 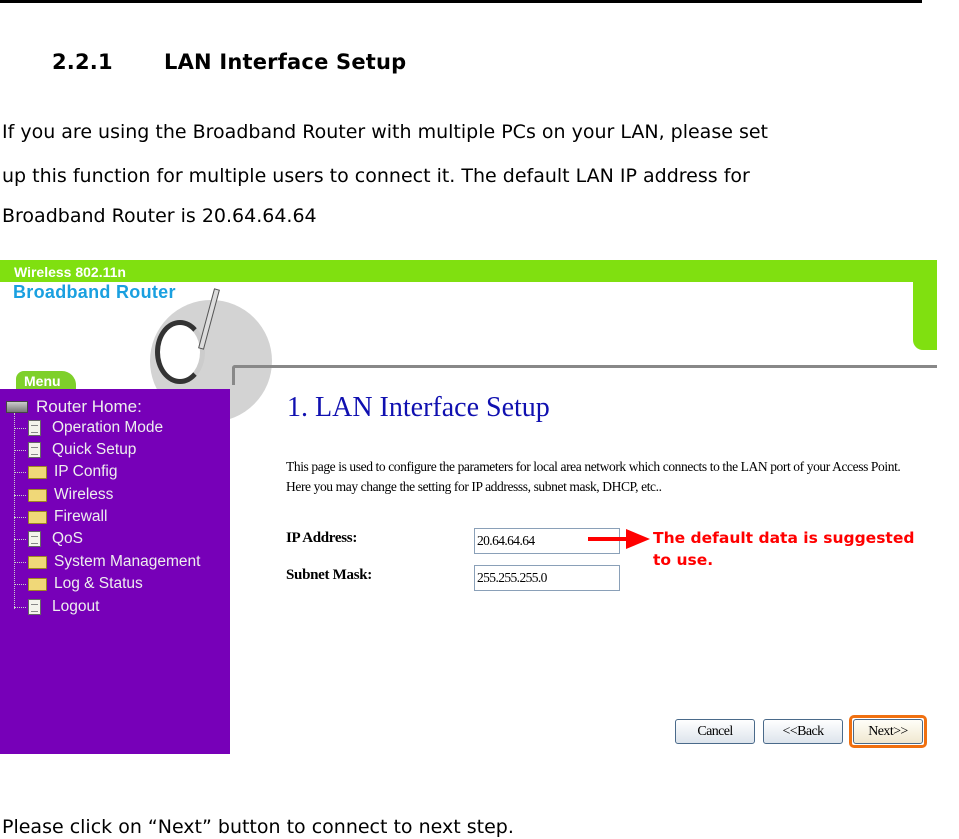 I want to click on sidebar-item-operation-mode: Operation Mode, so click(x=88, y=428).